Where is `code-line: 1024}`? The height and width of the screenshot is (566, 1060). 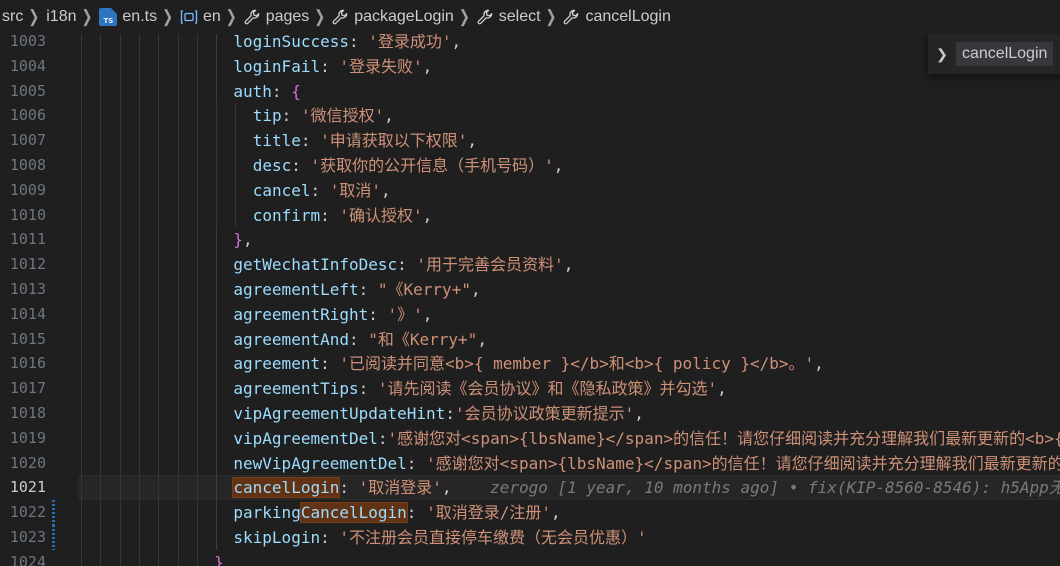
code-line: 1024} is located at coordinates (530, 557).